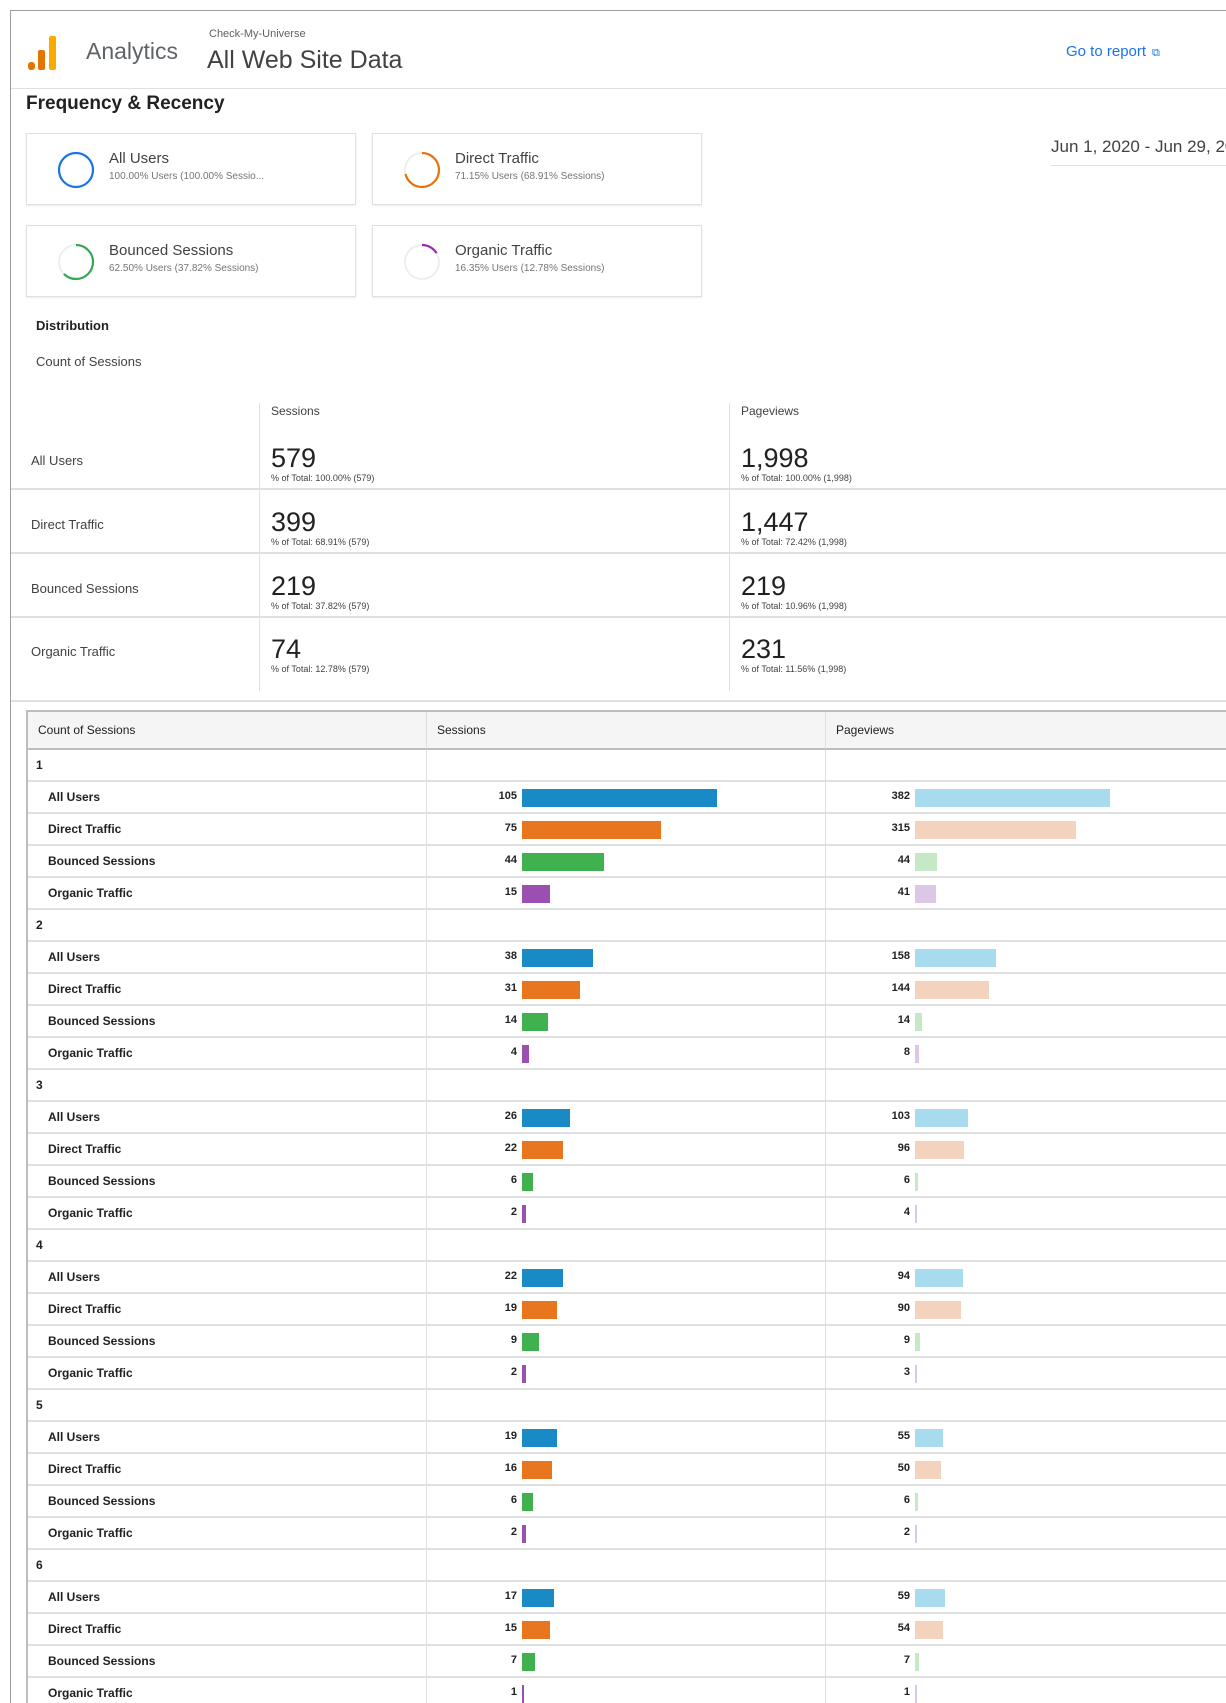 Image resolution: width=1226 pixels, height=1703 pixels. What do you see at coordinates (304, 60) in the screenshot?
I see `view-name: All Web Site Data` at bounding box center [304, 60].